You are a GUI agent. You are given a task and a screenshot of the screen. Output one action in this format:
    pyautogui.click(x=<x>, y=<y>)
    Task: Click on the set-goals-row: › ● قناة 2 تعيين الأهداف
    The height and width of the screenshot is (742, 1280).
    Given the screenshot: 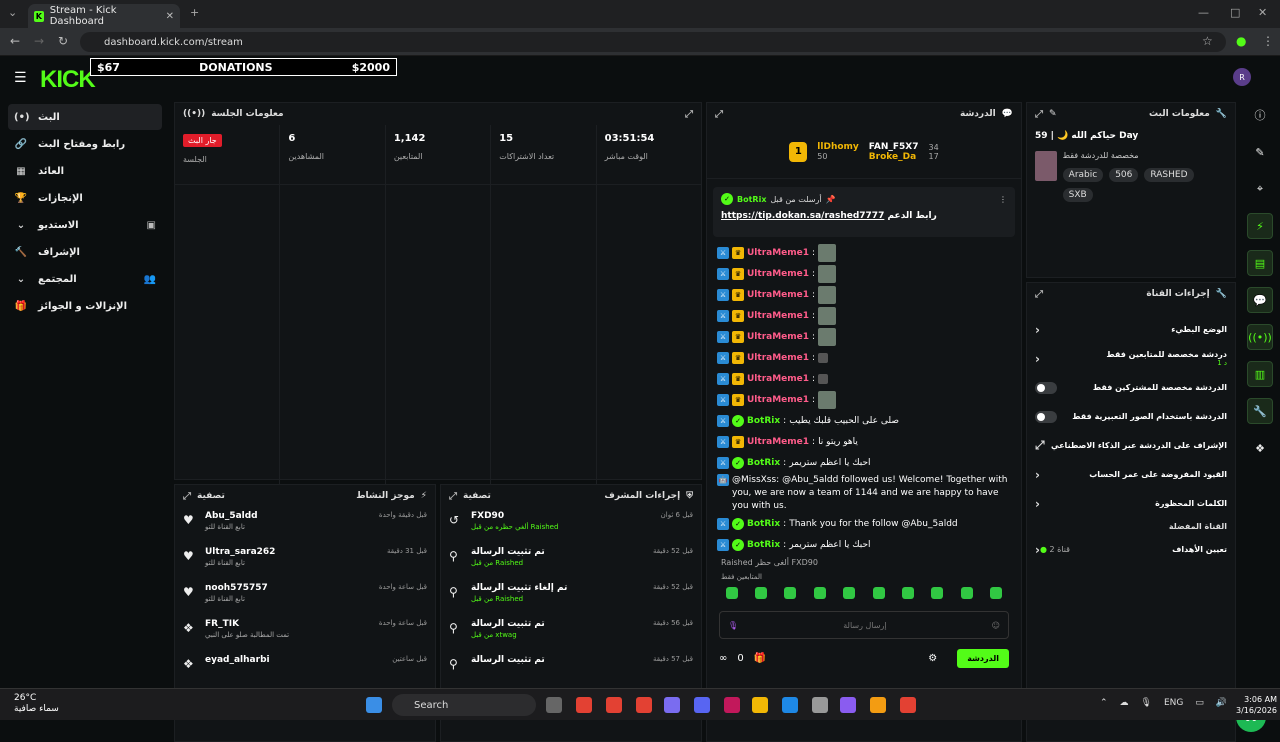 What is the action you would take?
    pyautogui.click(x=1131, y=549)
    